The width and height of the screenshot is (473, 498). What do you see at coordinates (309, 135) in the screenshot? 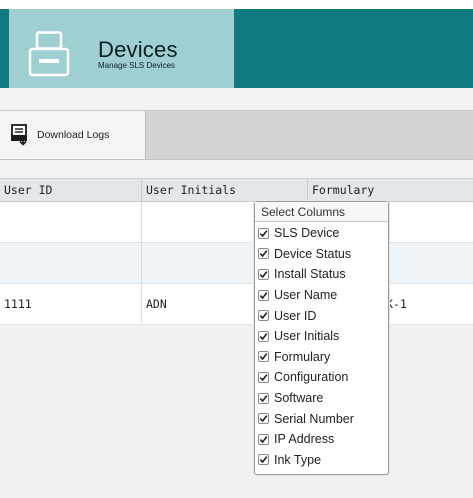
I see `toolbar-empty-area` at bounding box center [309, 135].